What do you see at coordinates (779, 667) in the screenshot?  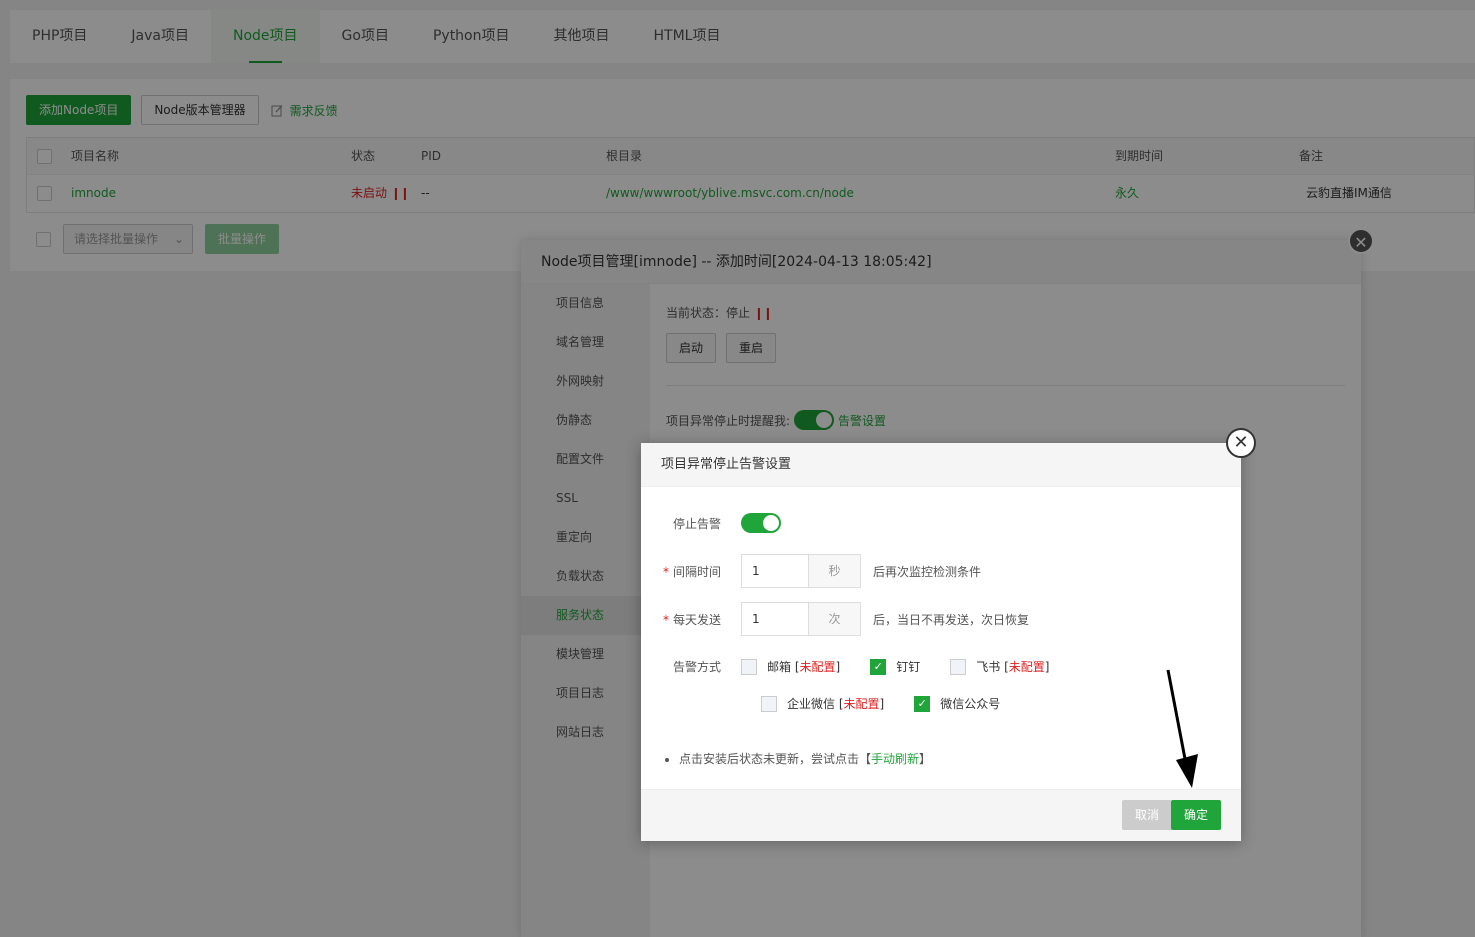 I see `email-label: 邮箱` at bounding box center [779, 667].